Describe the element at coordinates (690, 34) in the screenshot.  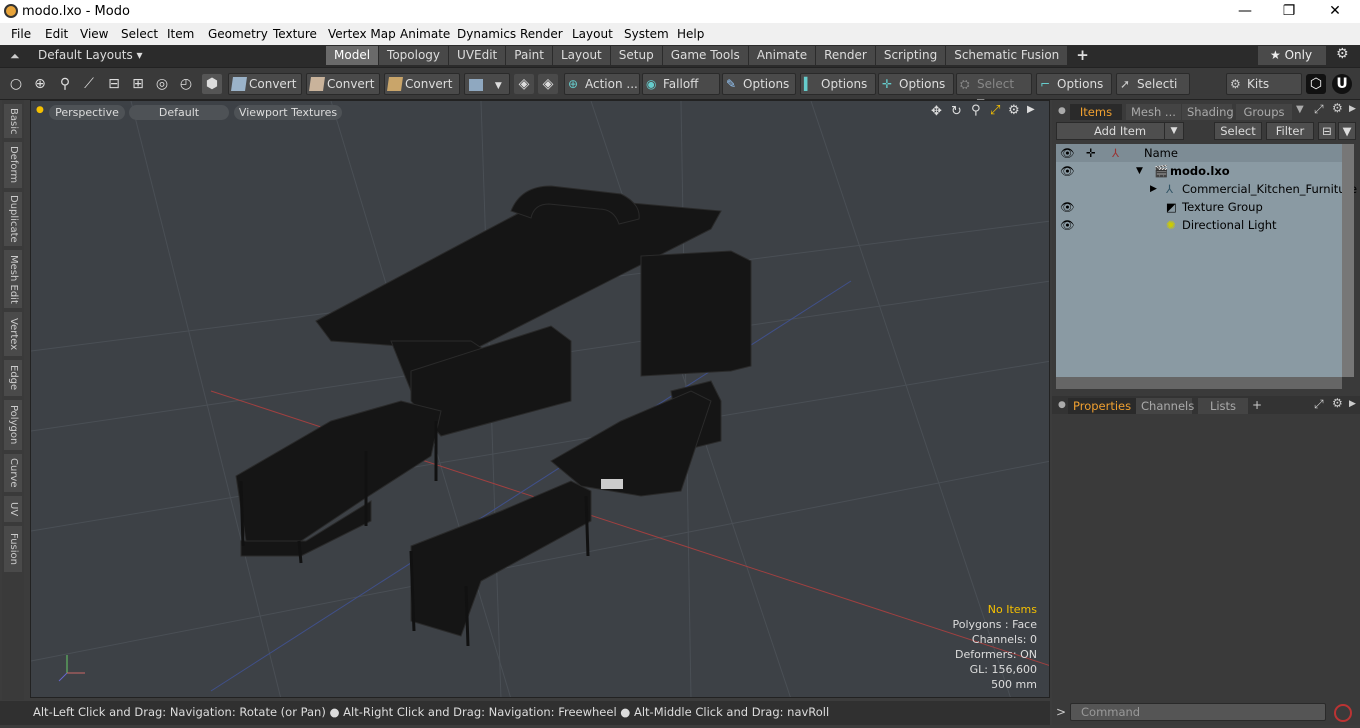
I see `menu-help: Help` at that location.